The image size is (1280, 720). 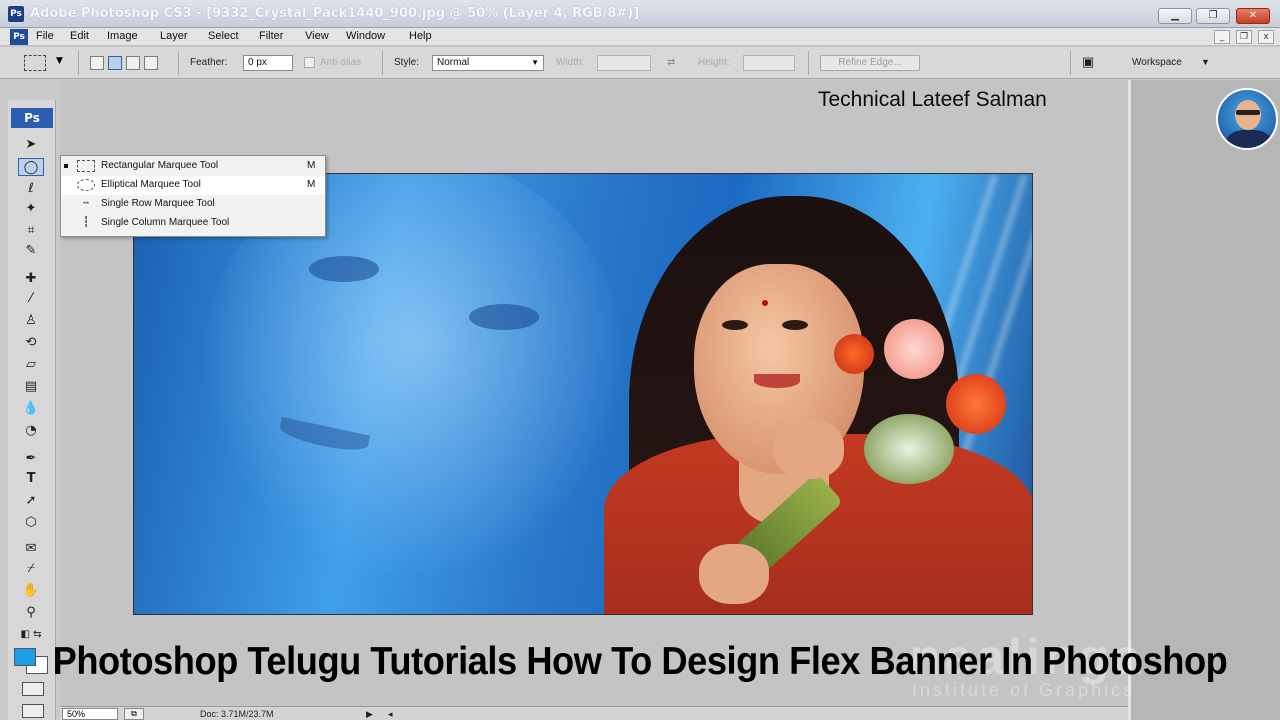 I want to click on menu-file: File, so click(x=45, y=36).